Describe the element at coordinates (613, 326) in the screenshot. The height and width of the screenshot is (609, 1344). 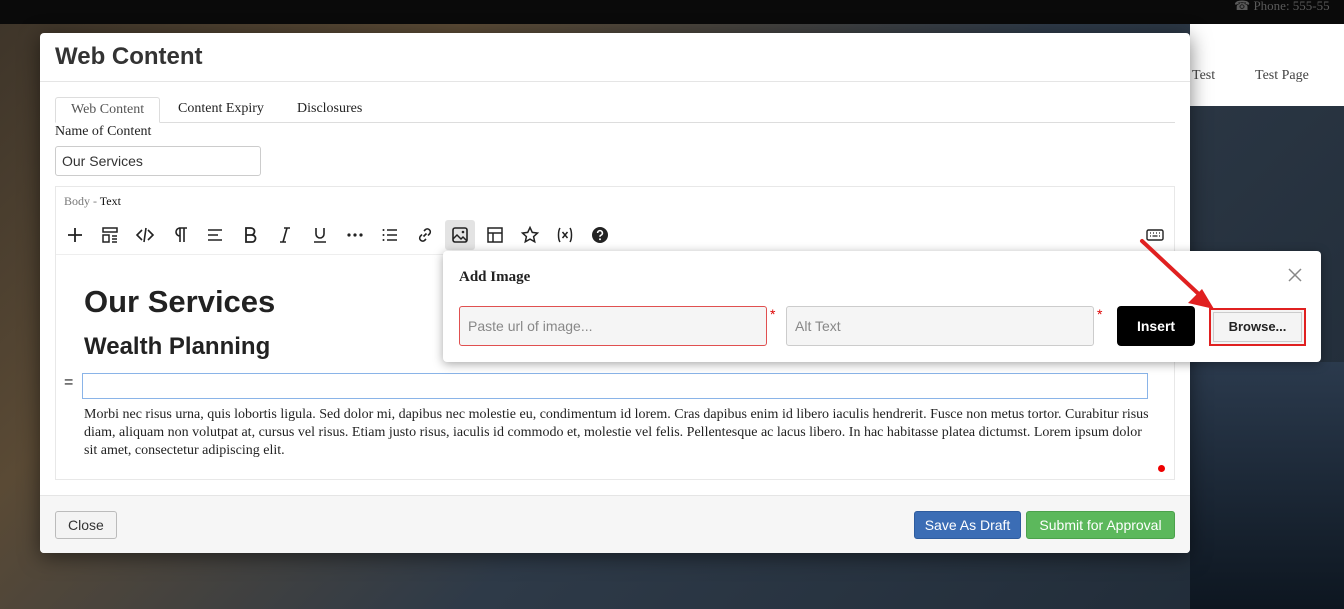
I see `image-url-input` at that location.